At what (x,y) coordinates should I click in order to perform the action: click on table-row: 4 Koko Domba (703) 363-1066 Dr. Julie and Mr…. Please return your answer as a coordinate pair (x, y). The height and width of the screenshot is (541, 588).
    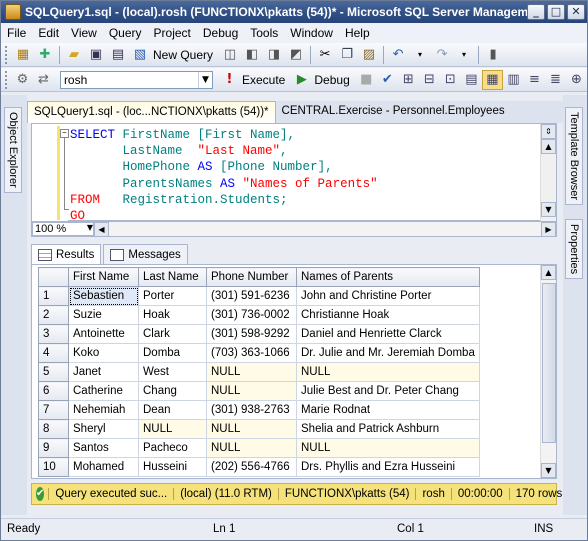
    Looking at the image, I should click on (259, 353).